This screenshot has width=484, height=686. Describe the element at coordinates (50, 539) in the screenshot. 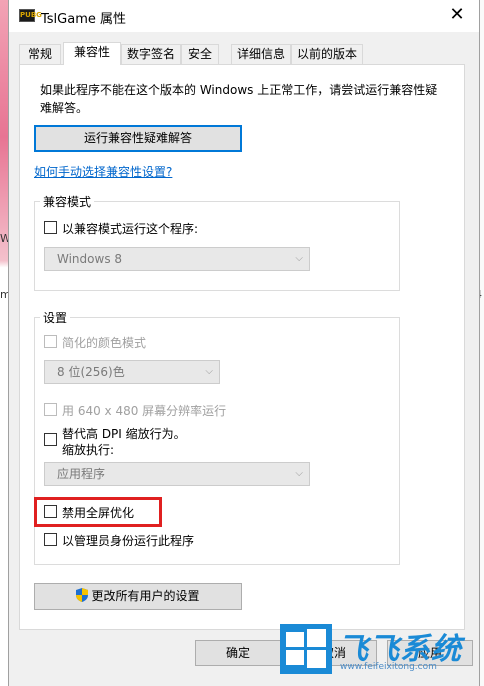

I see `run-as-admin-checkbox` at that location.